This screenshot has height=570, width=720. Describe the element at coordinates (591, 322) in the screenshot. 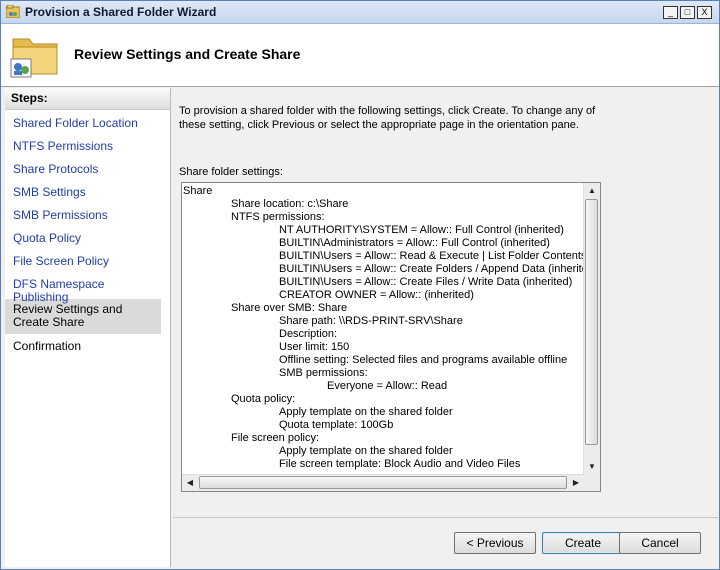

I see `vertical-scroll-thumb` at that location.